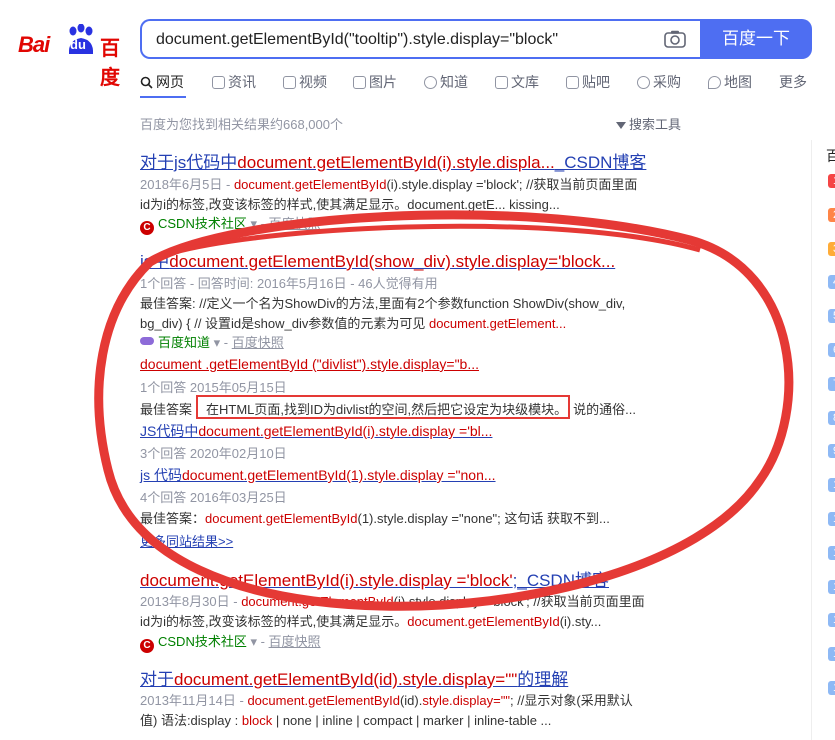 This screenshot has height=740, width=835. Describe the element at coordinates (831, 316) in the screenshot. I see `hot-rank-badge: 5` at that location.